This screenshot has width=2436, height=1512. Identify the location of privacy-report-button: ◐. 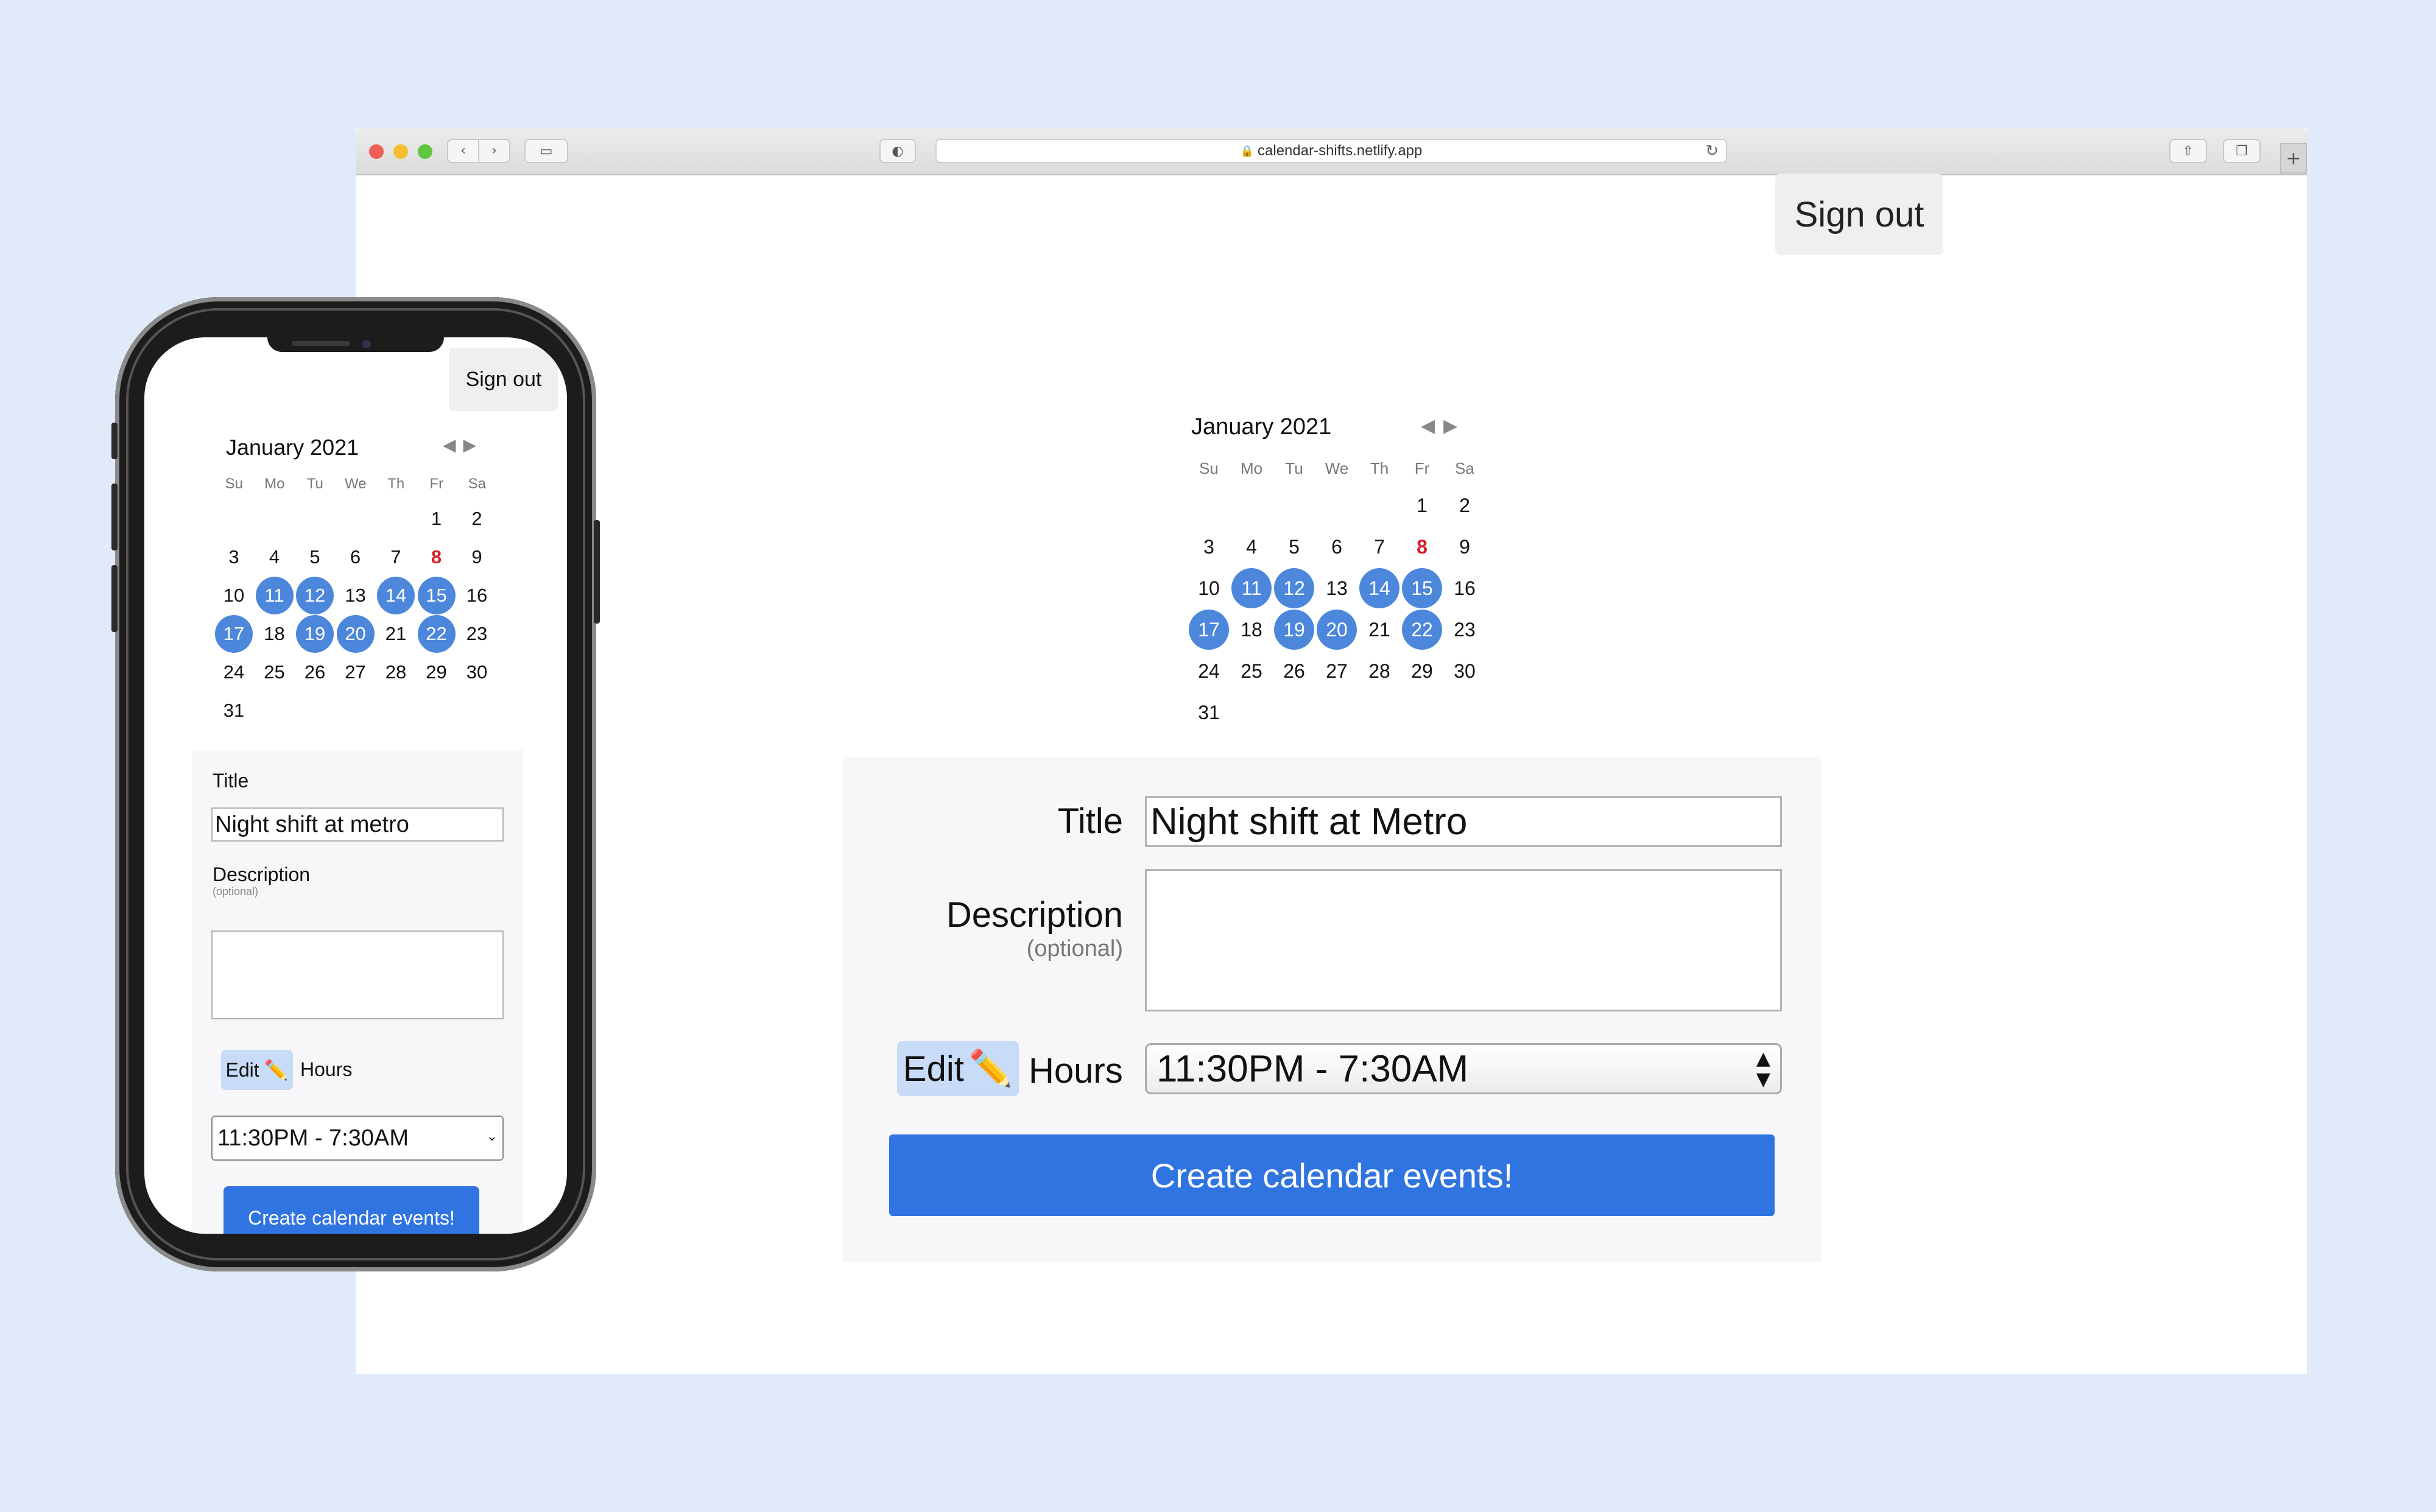
(897, 151).